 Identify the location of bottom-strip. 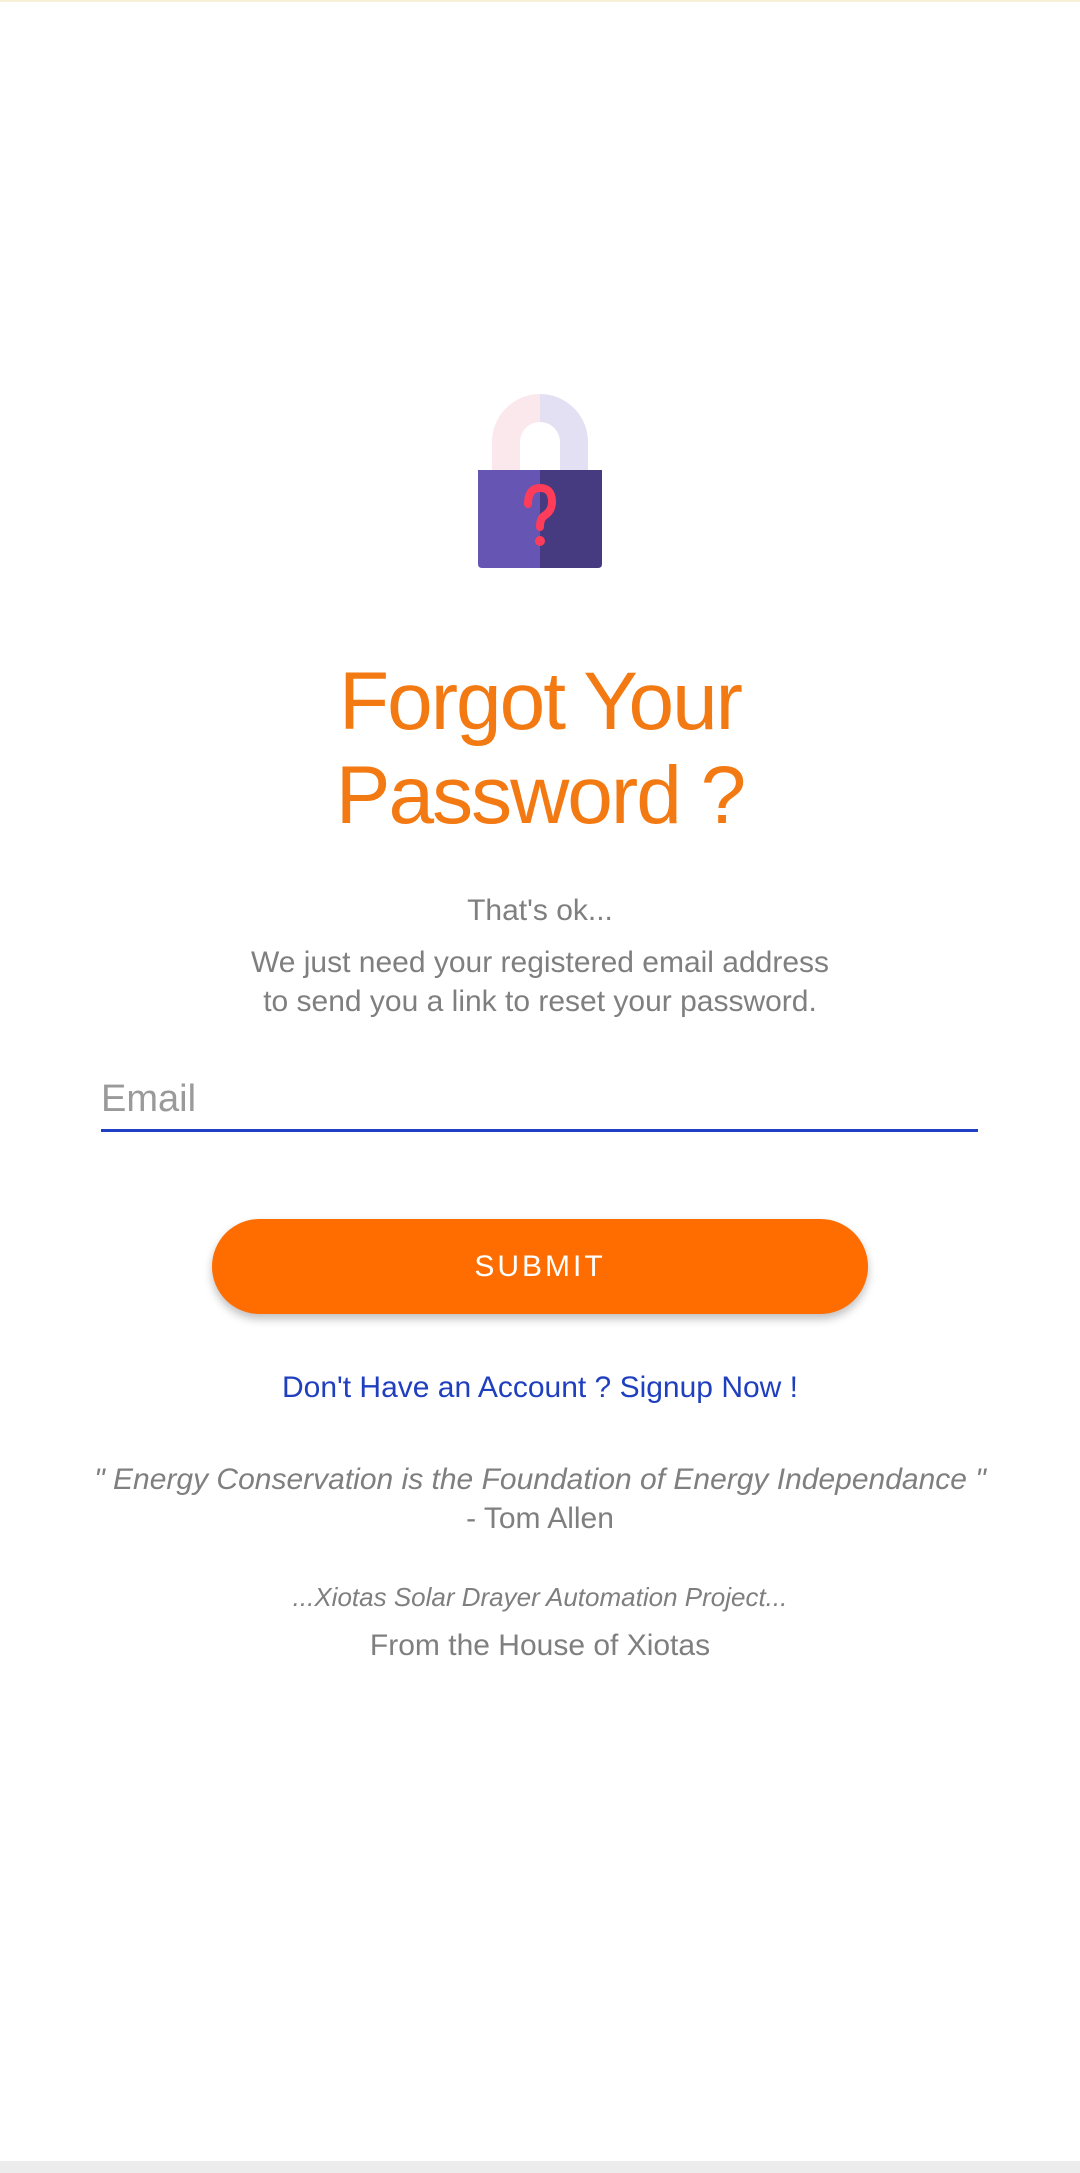
(540, 2167).